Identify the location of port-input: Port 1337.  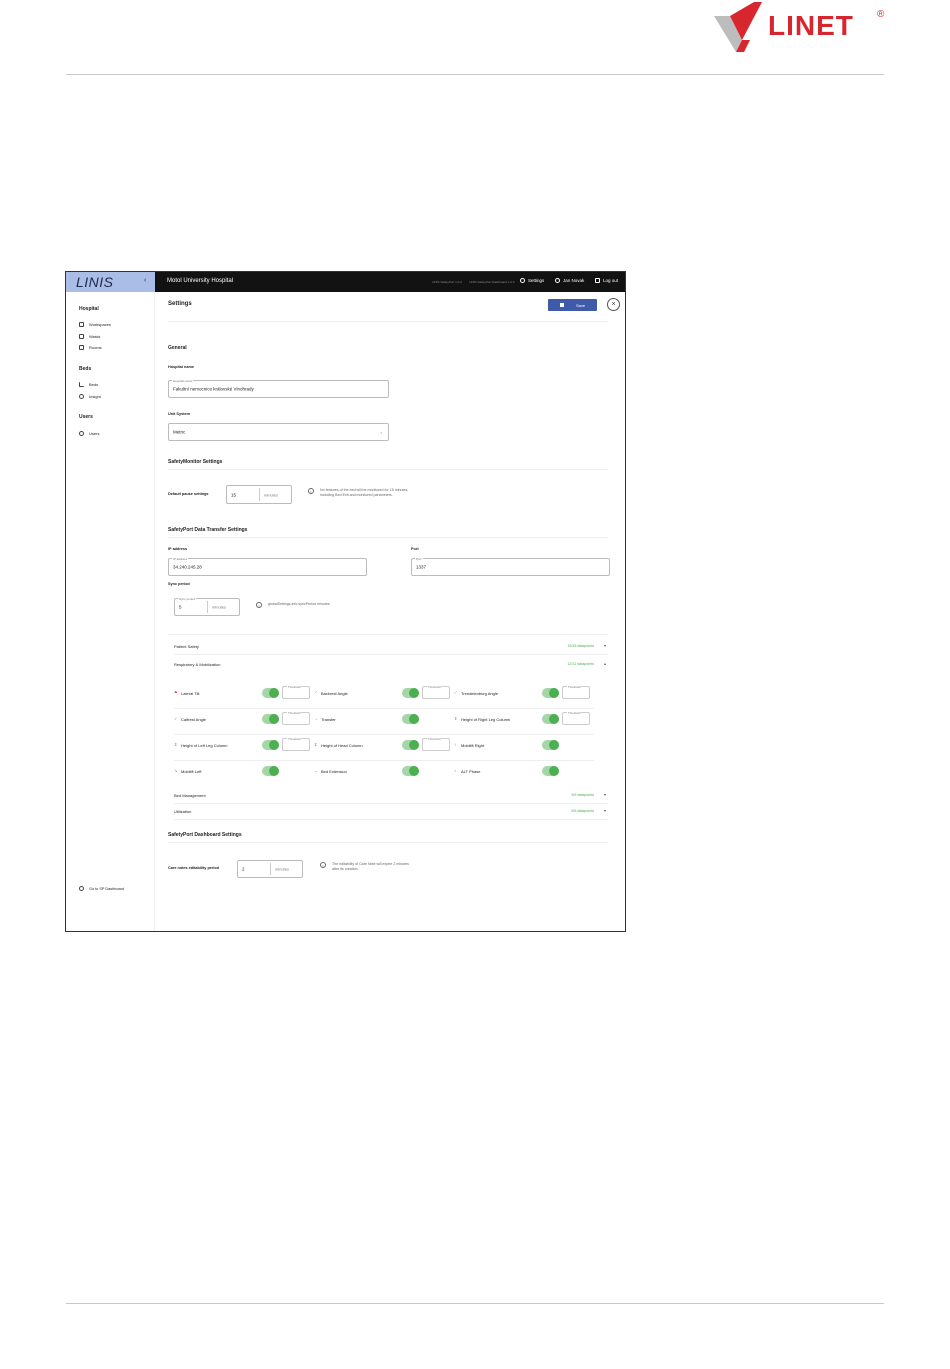
(510, 566).